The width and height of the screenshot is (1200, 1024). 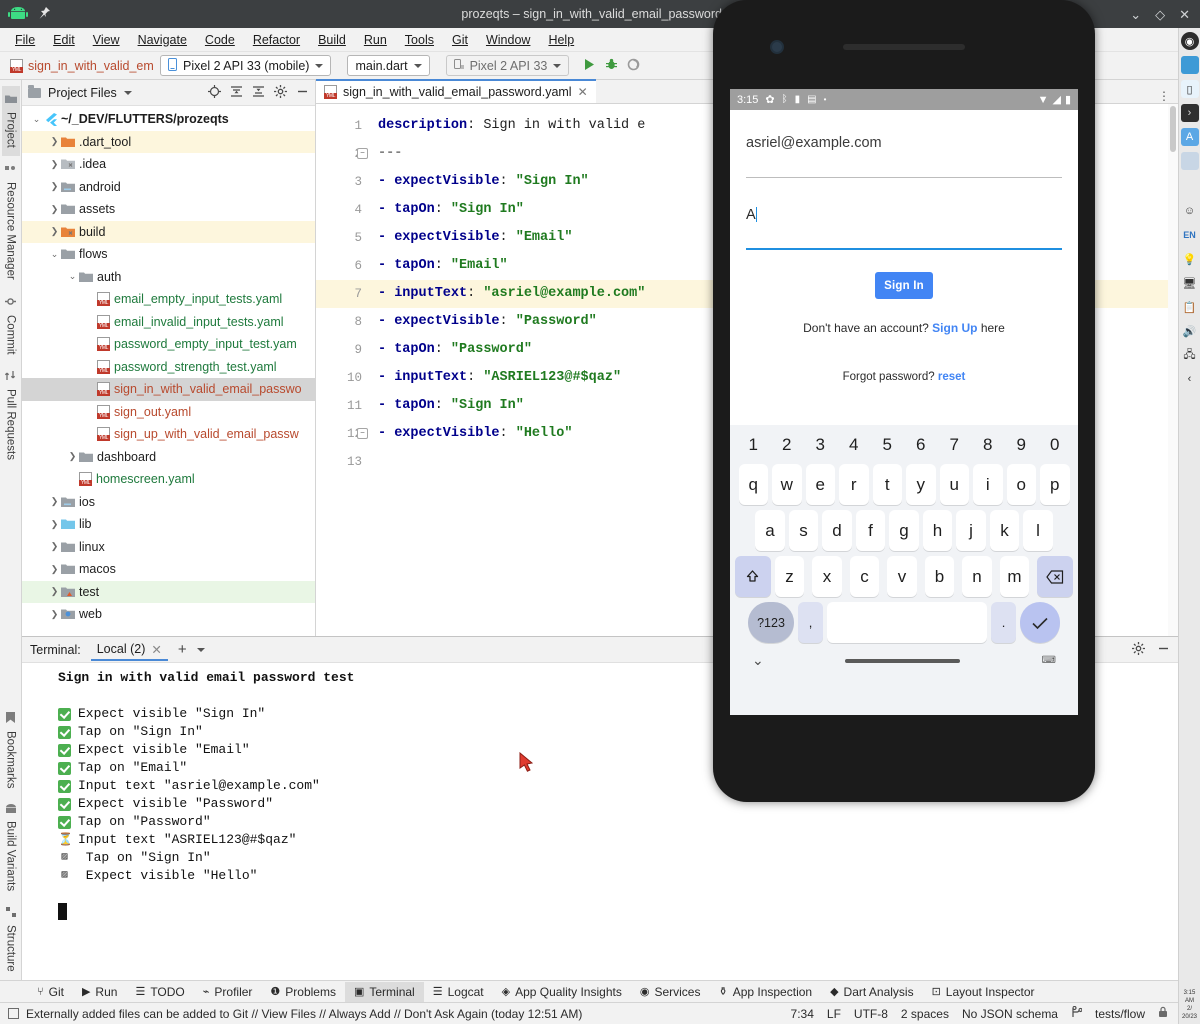 What do you see at coordinates (1190, 307) in the screenshot?
I see `clipboard-icon: 📋` at bounding box center [1190, 307].